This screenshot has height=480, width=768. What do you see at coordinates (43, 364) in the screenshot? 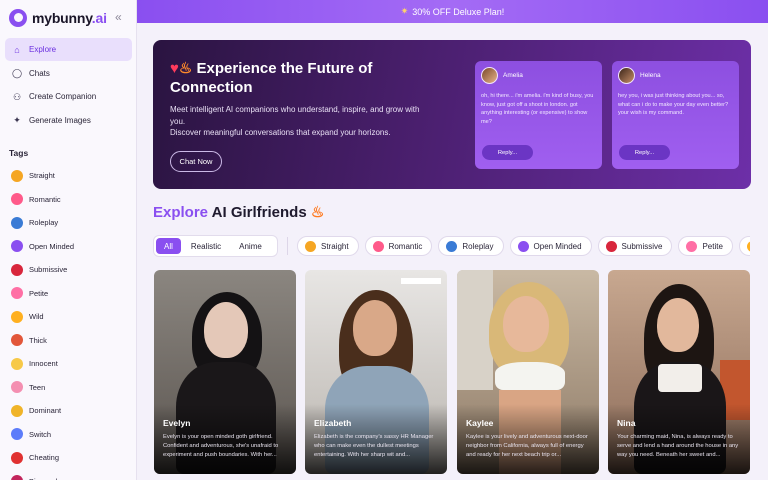
I see `tag-label: Innocent` at bounding box center [43, 364].